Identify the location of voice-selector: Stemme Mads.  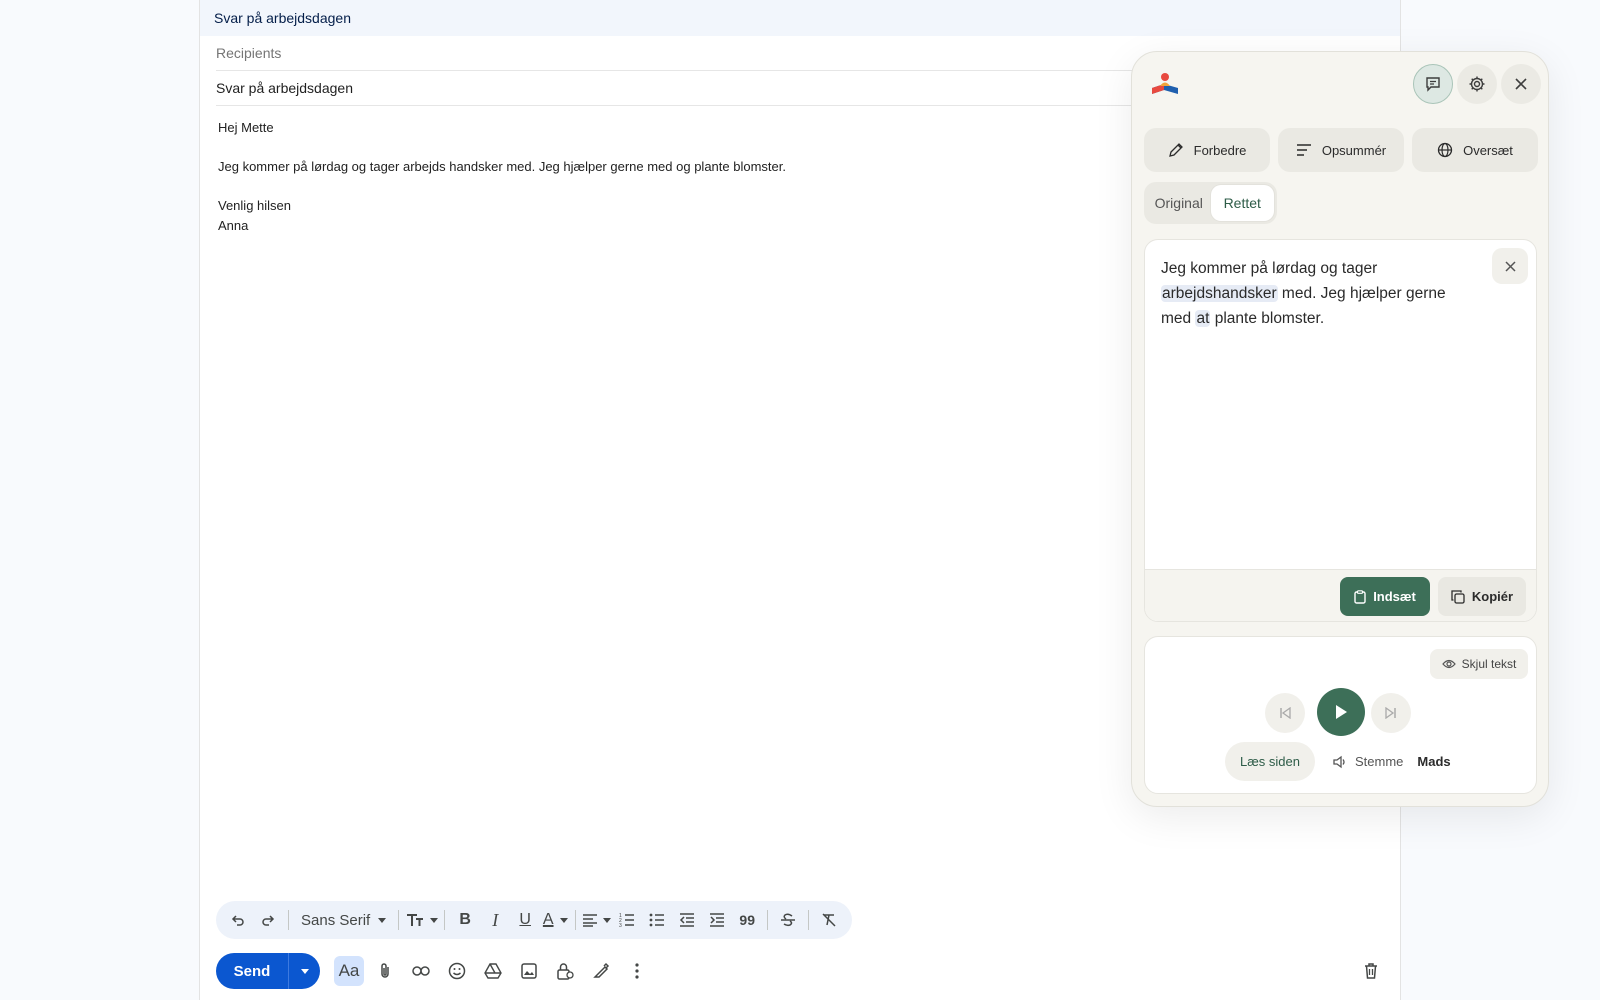
(1392, 761).